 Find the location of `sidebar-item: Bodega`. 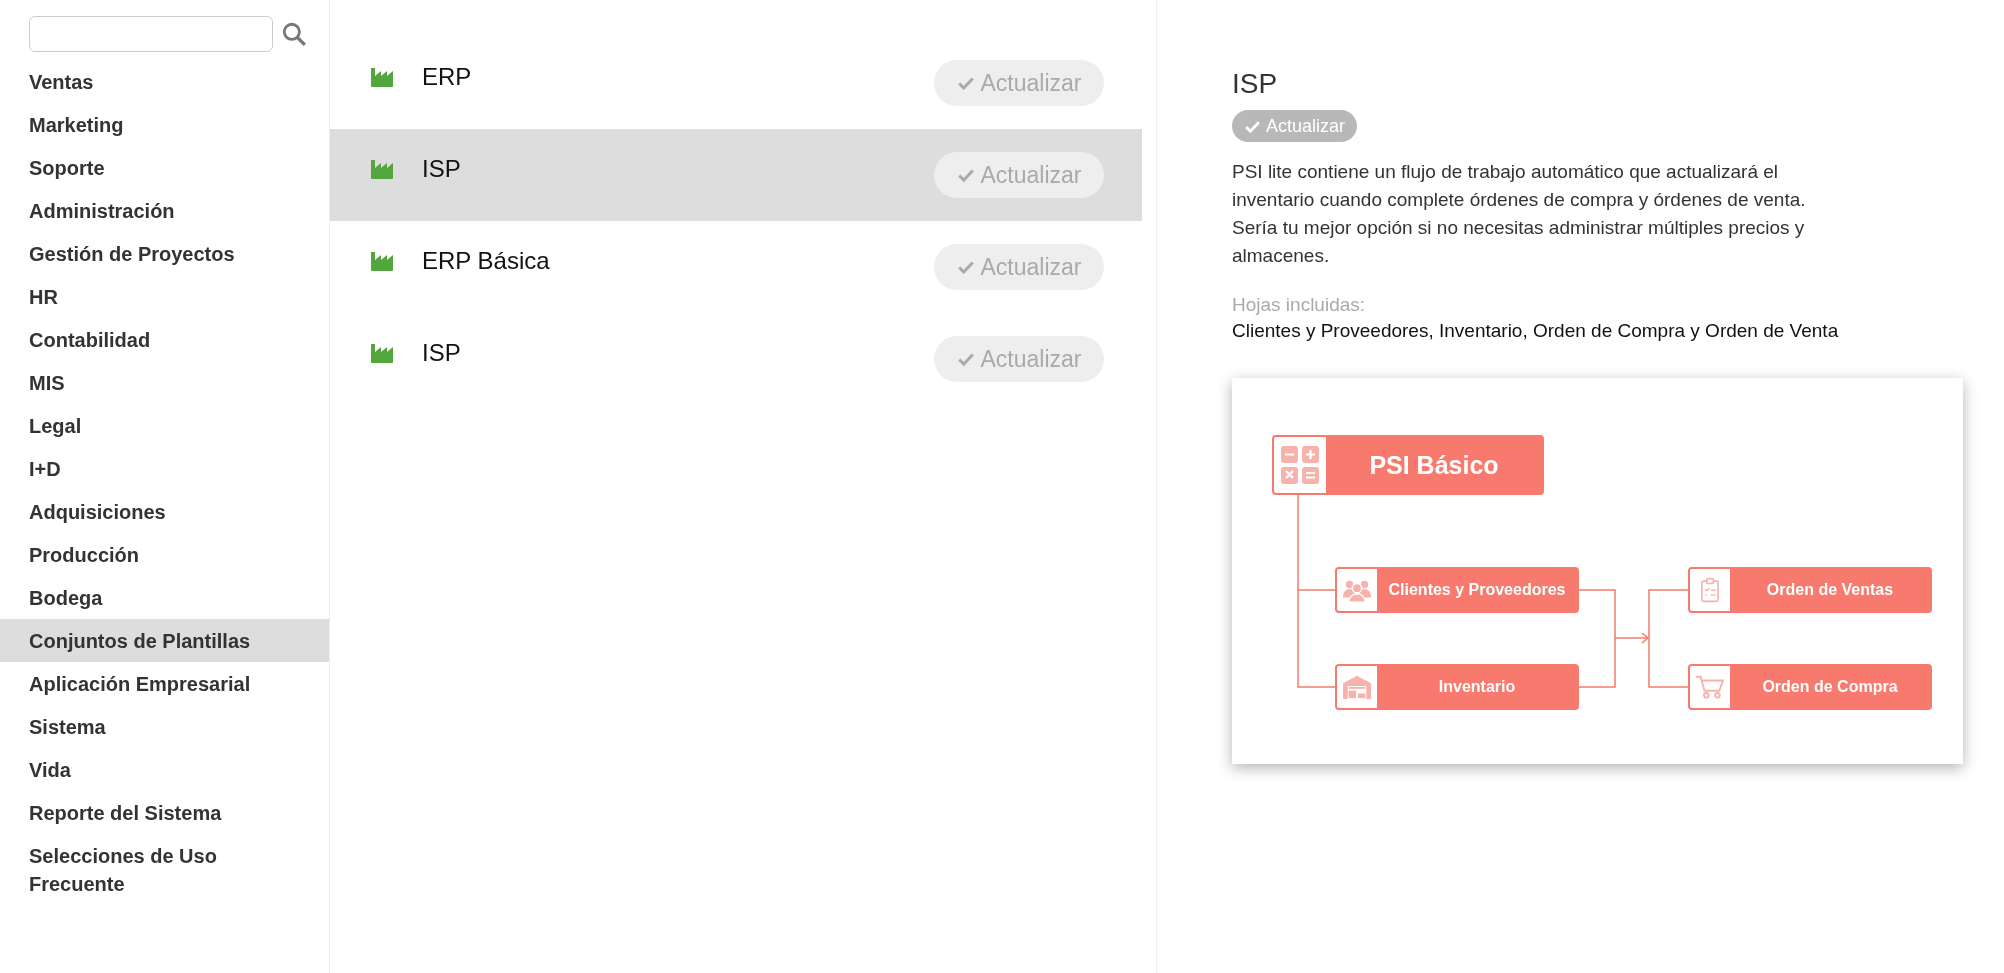

sidebar-item: Bodega is located at coordinates (164, 597).